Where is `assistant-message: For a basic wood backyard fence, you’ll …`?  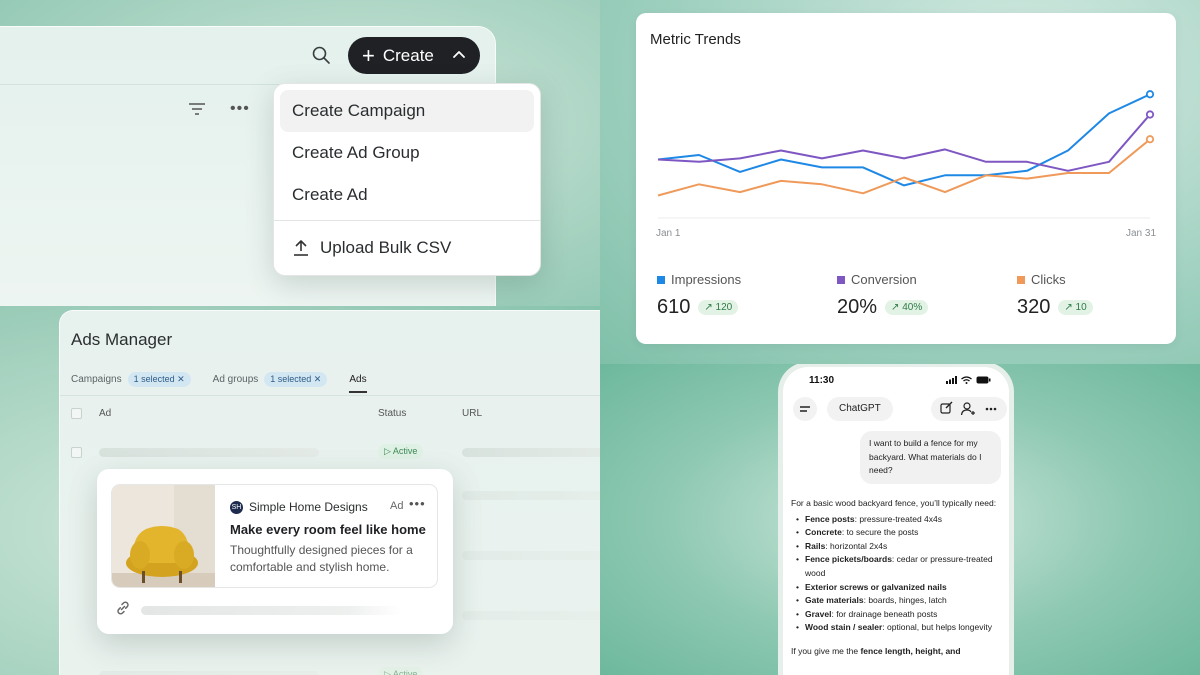
assistant-message: For a basic wood backyard fence, you’ll … is located at coordinates (897, 578).